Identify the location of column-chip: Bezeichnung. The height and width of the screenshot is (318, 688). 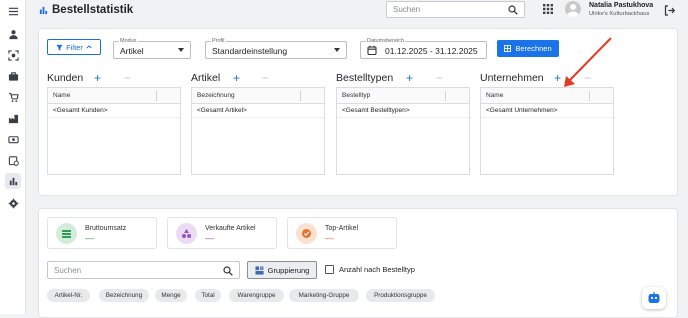
(124, 295).